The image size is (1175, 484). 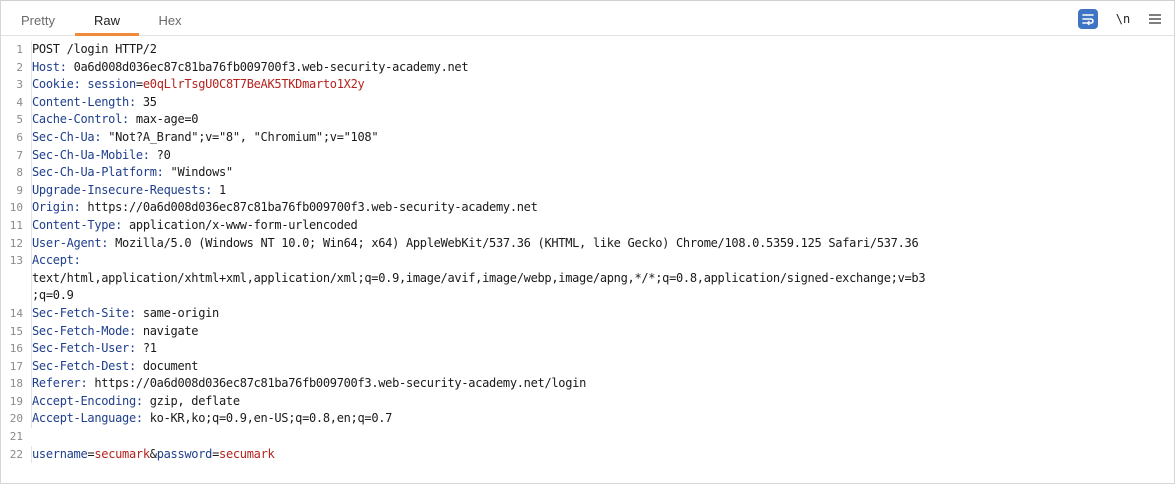 What do you see at coordinates (253, 84) in the screenshot?
I see `cookie-value: e0qLlrTsgU0C8T7BeAK5TKDmarto1X2y` at bounding box center [253, 84].